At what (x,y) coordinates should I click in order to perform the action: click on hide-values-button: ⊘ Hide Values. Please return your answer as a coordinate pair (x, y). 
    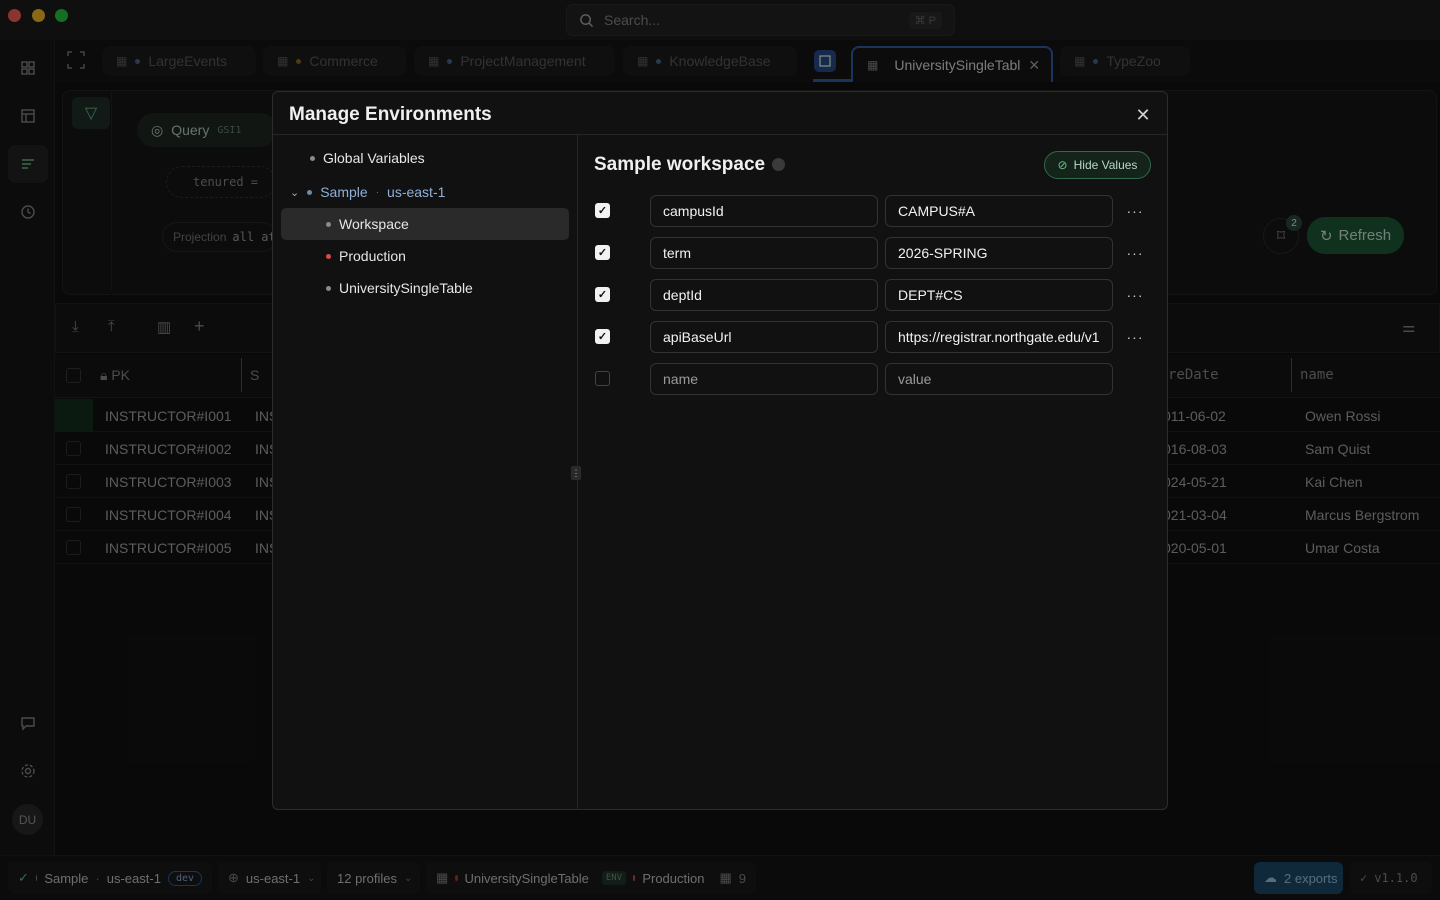
    Looking at the image, I should click on (1097, 165).